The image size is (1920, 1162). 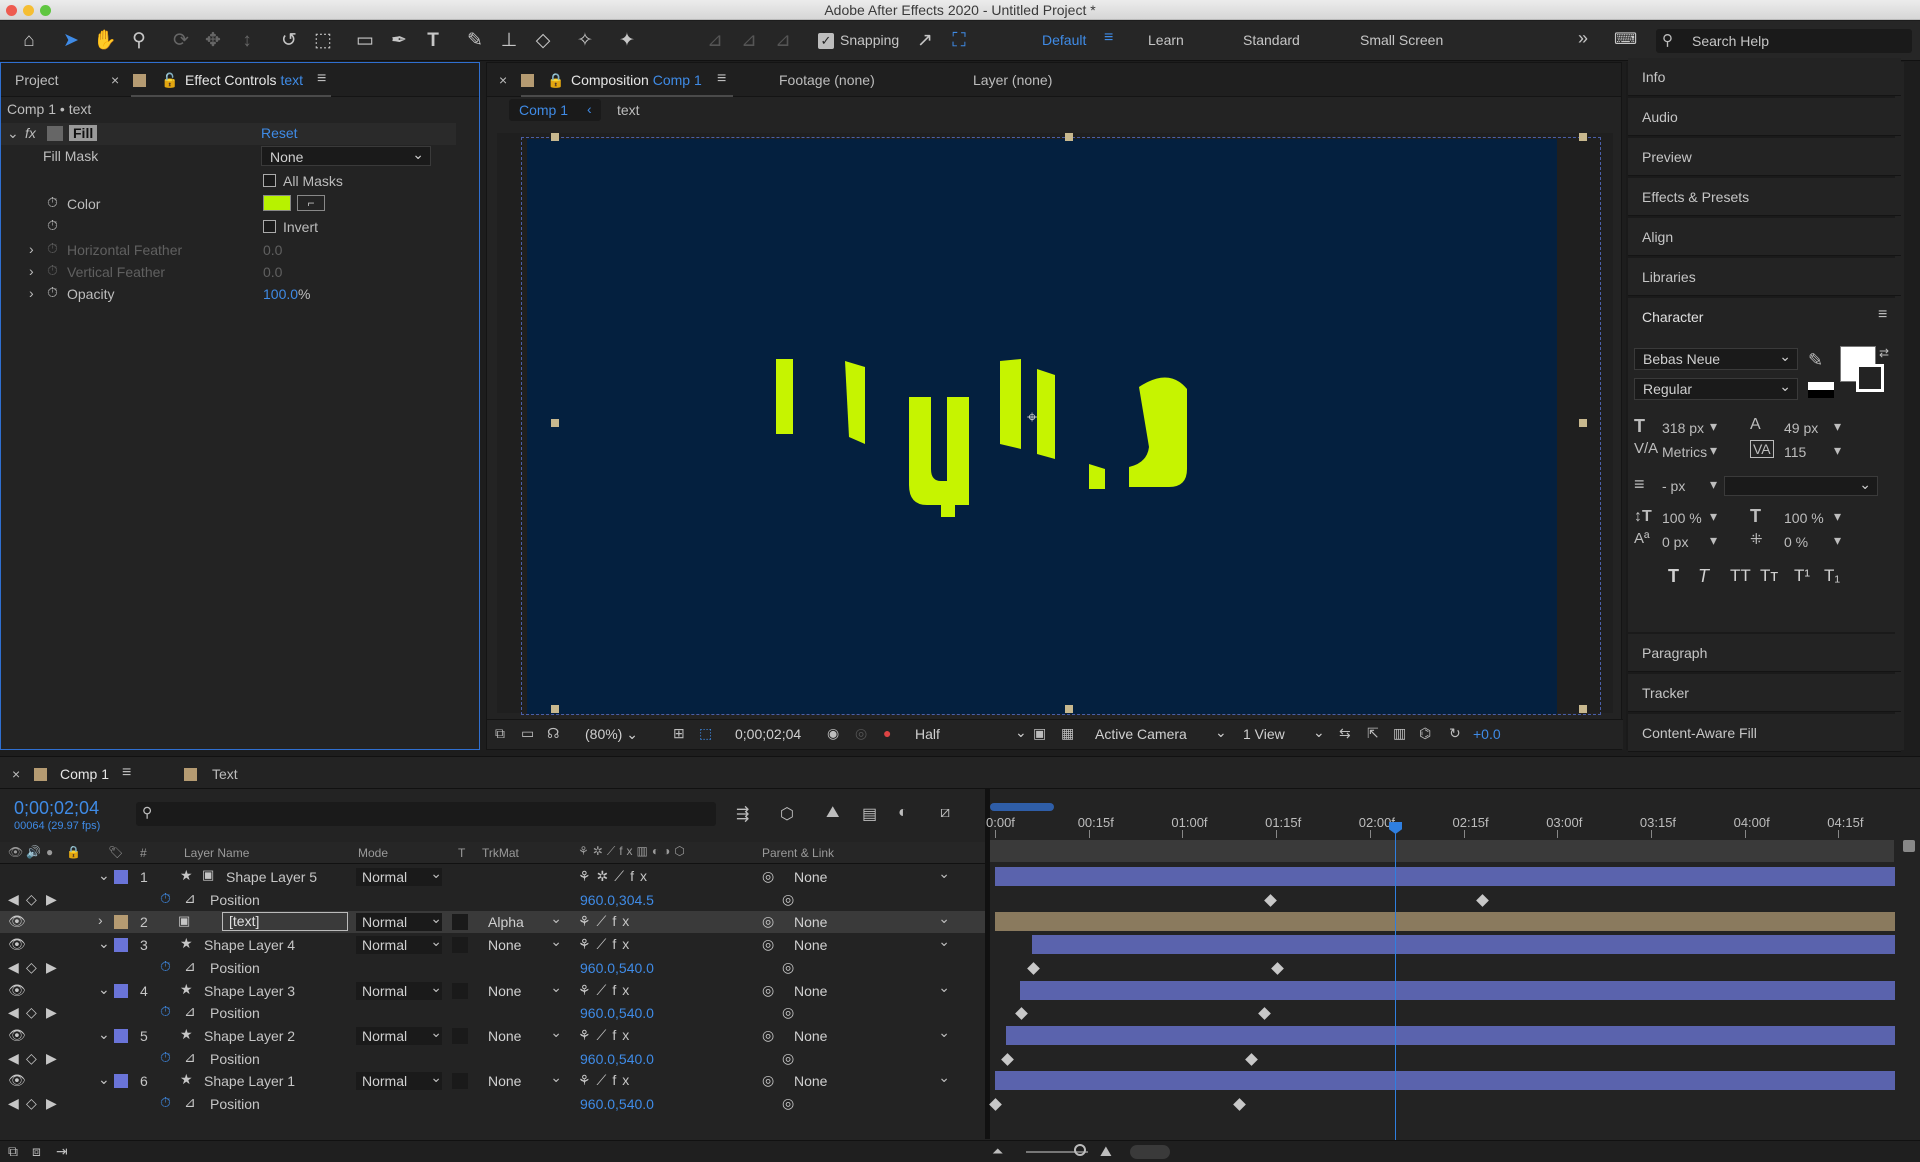 What do you see at coordinates (13, 133) in the screenshot?
I see `collapse-arrow-icon: ⌄` at bounding box center [13, 133].